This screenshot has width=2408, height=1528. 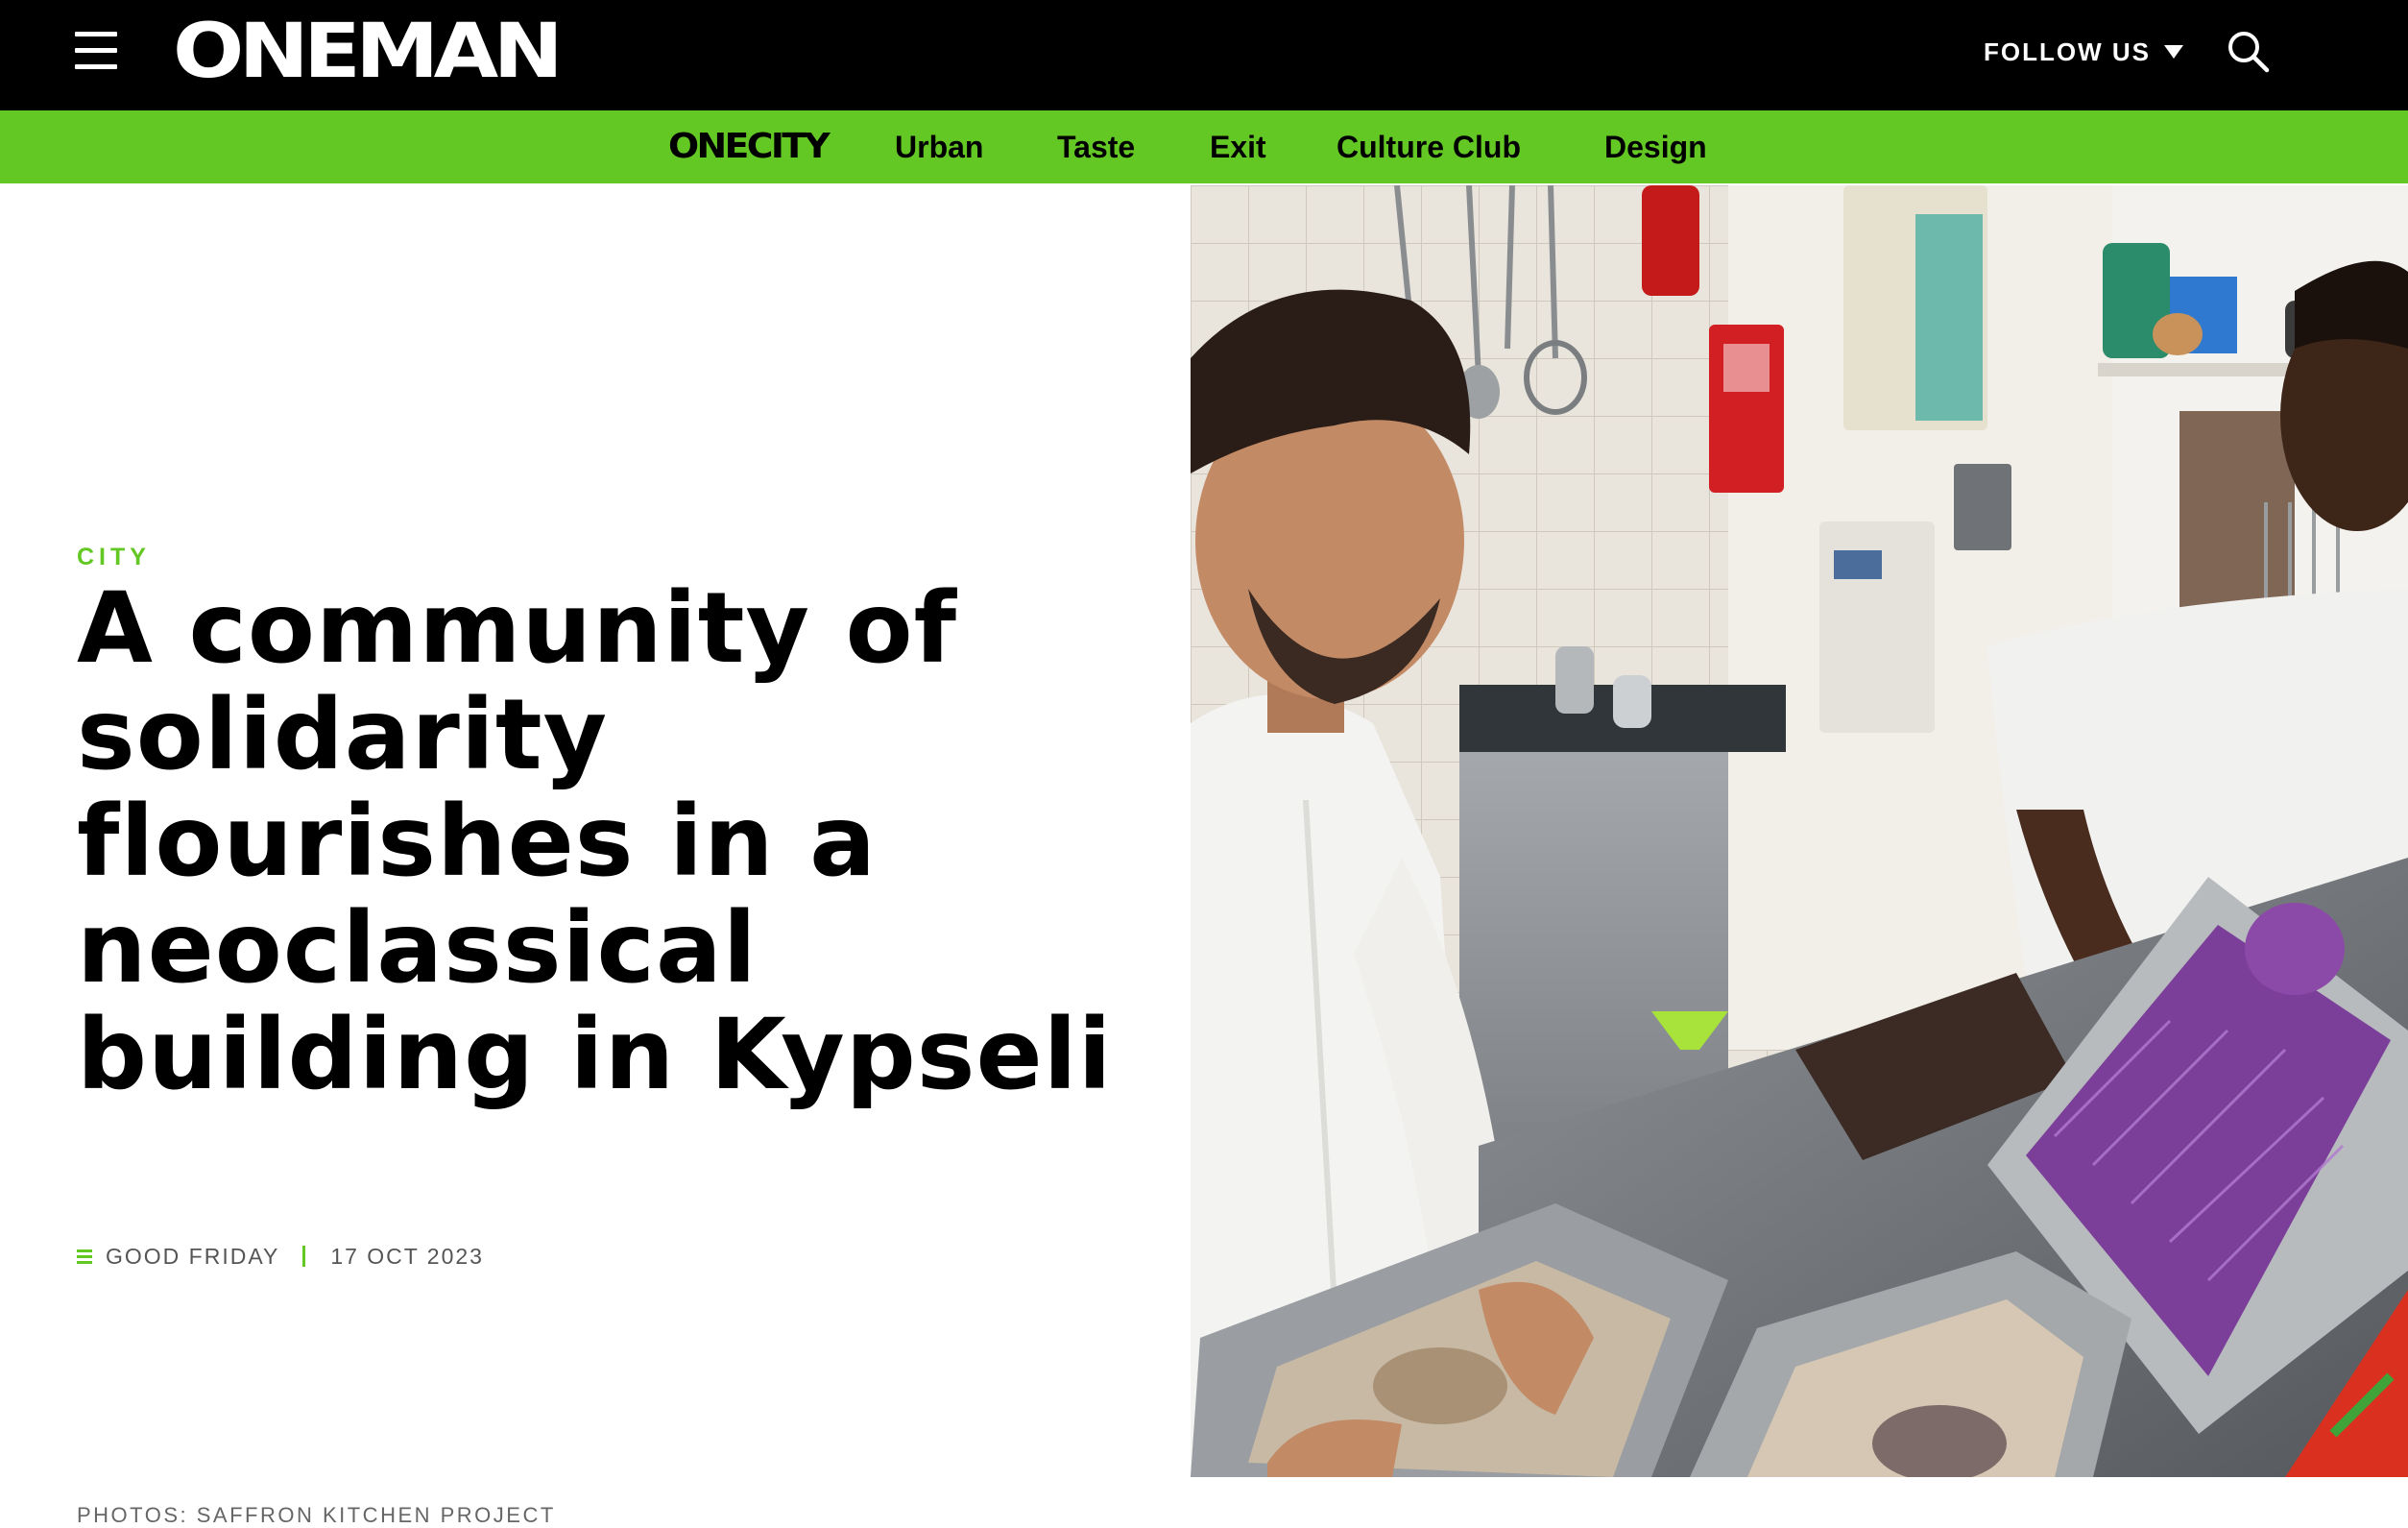 What do you see at coordinates (1204, 55) in the screenshot?
I see `top-header: ONEMAN FOLLOW US` at bounding box center [1204, 55].